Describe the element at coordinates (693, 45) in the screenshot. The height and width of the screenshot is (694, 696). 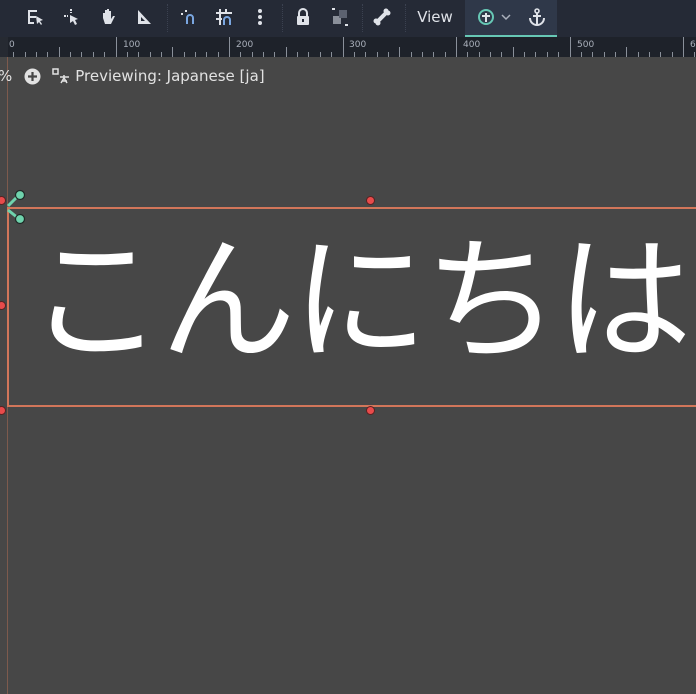
I see `ruler-label: 6` at that location.